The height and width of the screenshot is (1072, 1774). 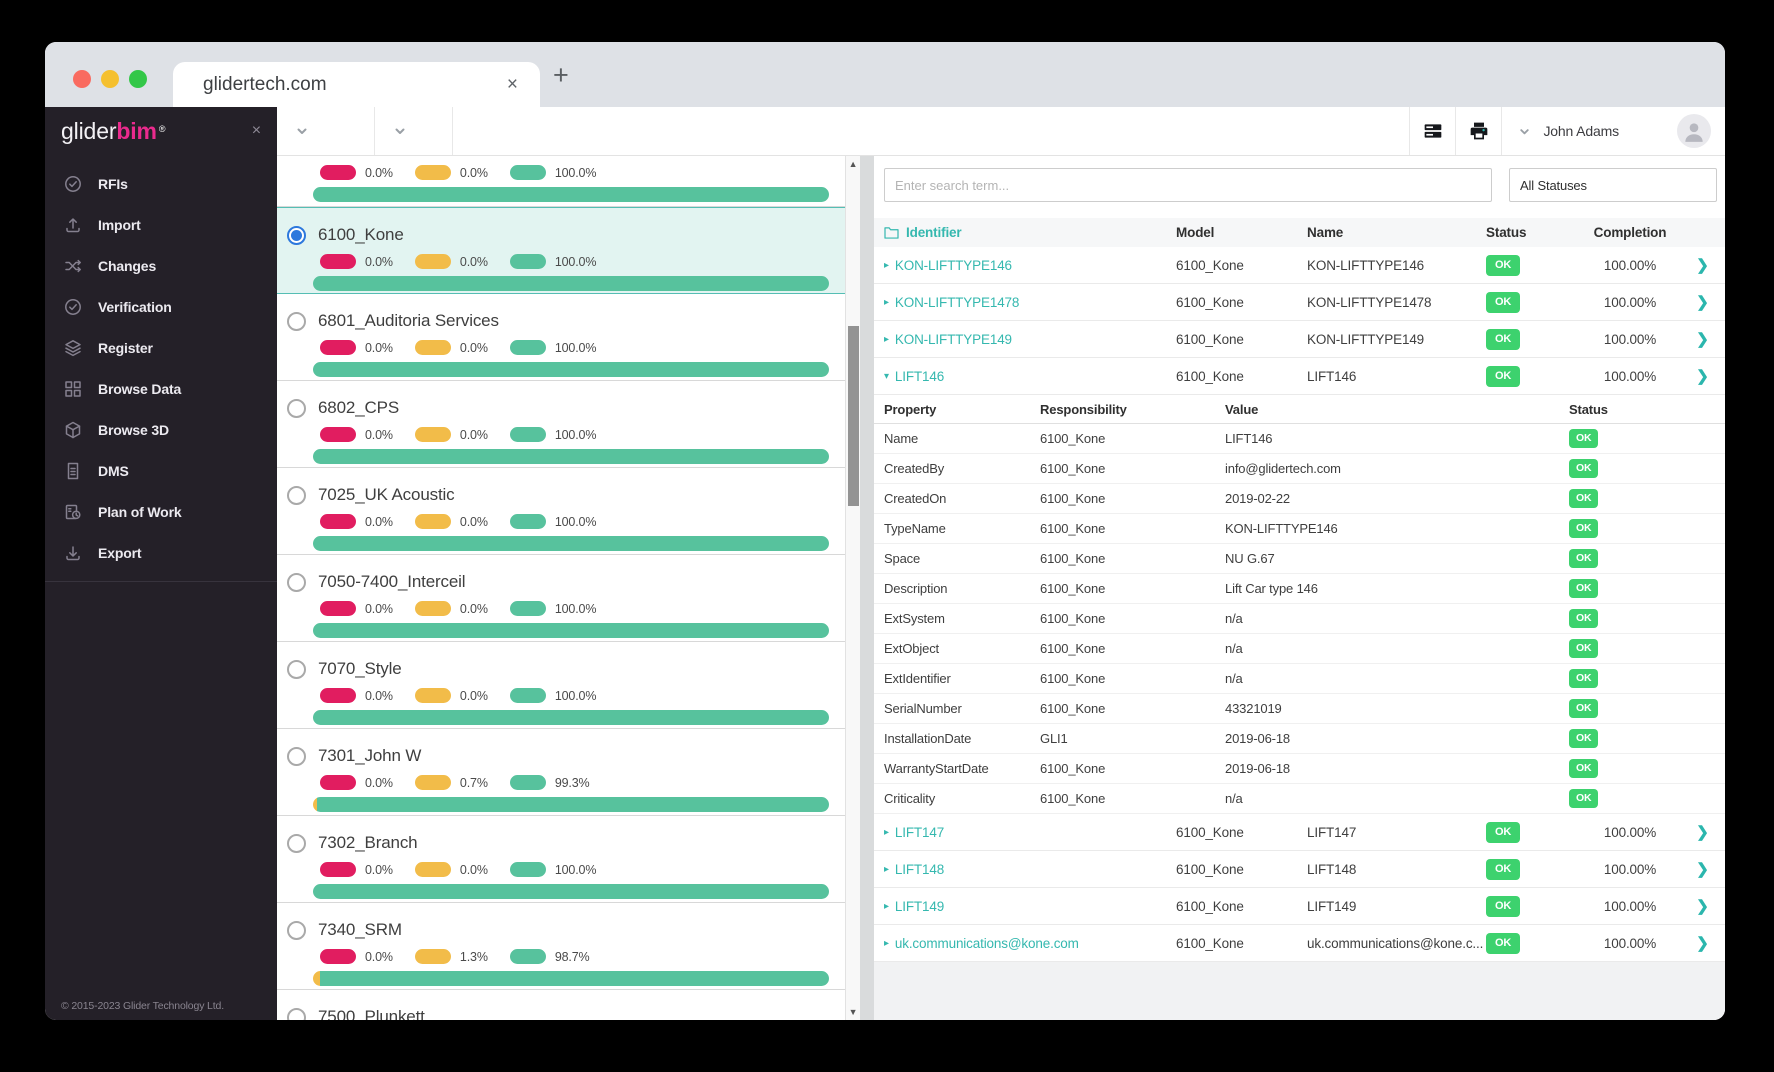 What do you see at coordinates (1630, 232) in the screenshot?
I see `column-completion: Completion` at bounding box center [1630, 232].